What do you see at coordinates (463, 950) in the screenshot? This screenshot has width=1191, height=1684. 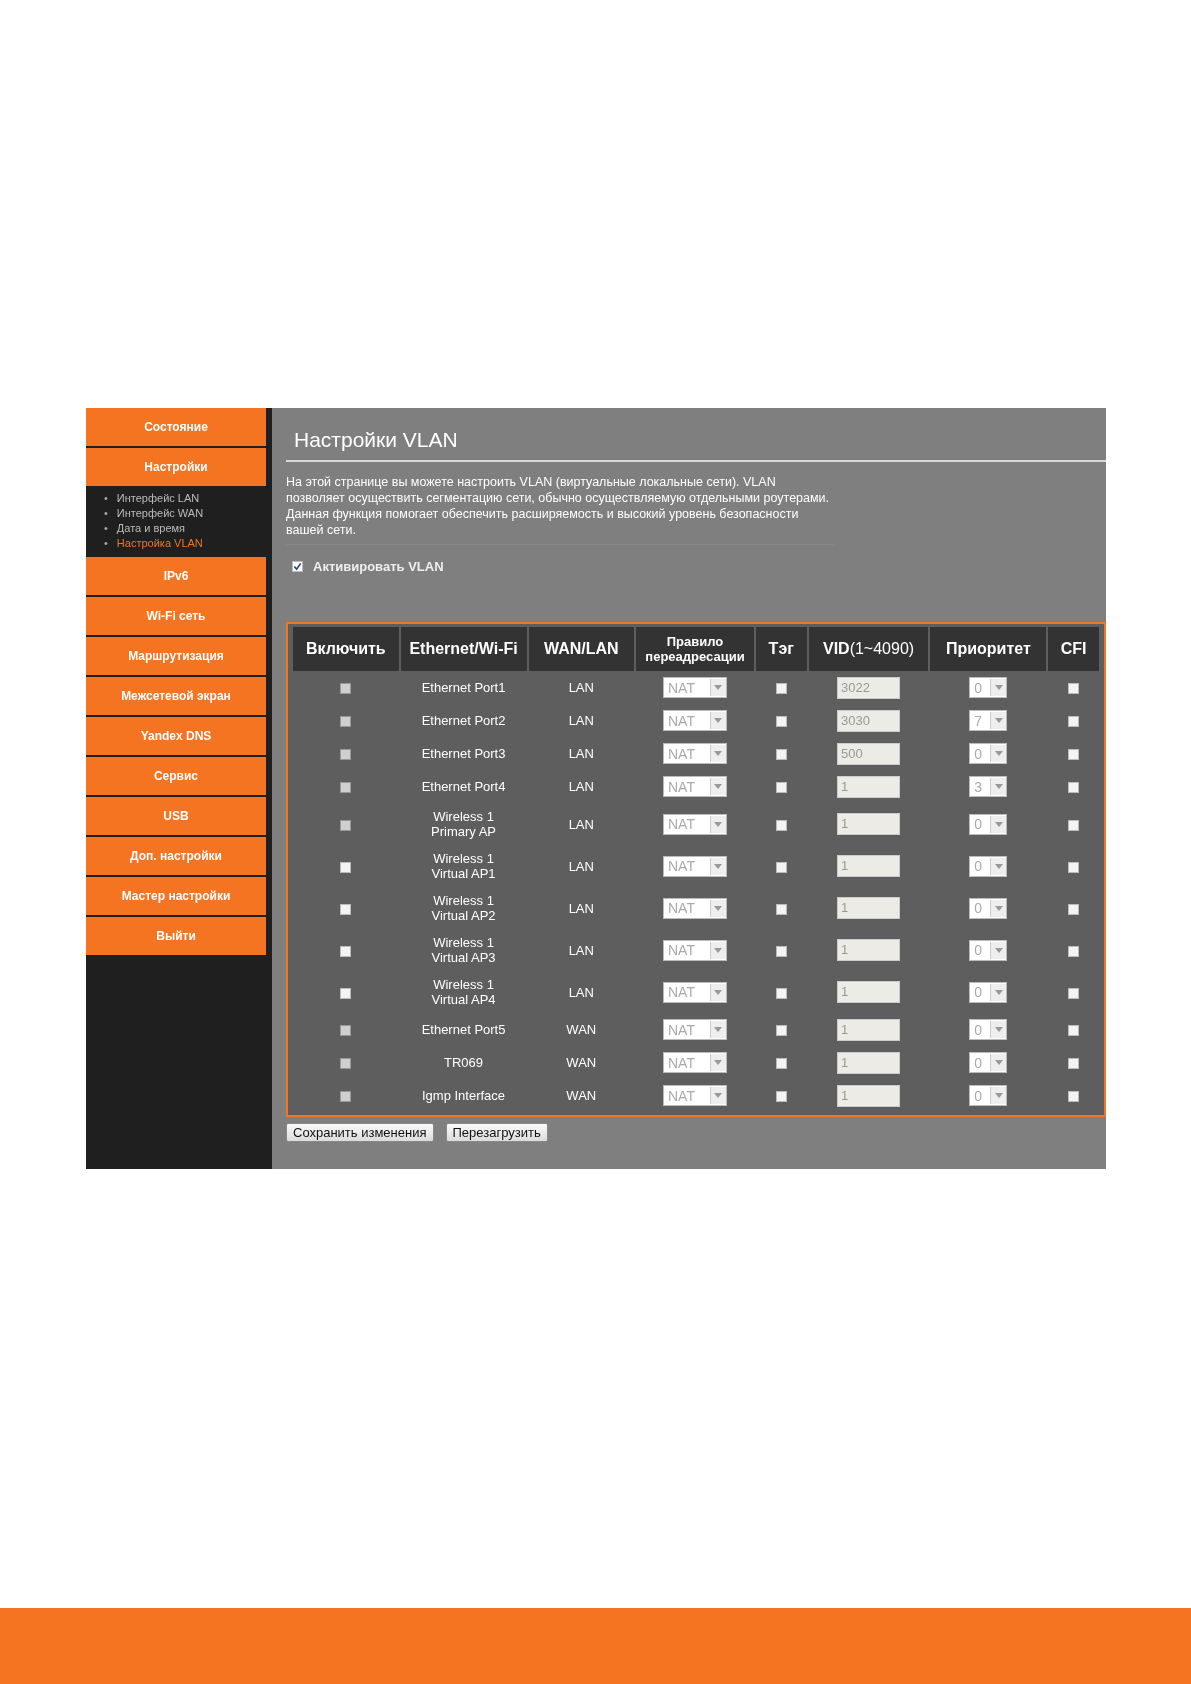 I see `interface-name: Wireless 1 Virtual AP3` at bounding box center [463, 950].